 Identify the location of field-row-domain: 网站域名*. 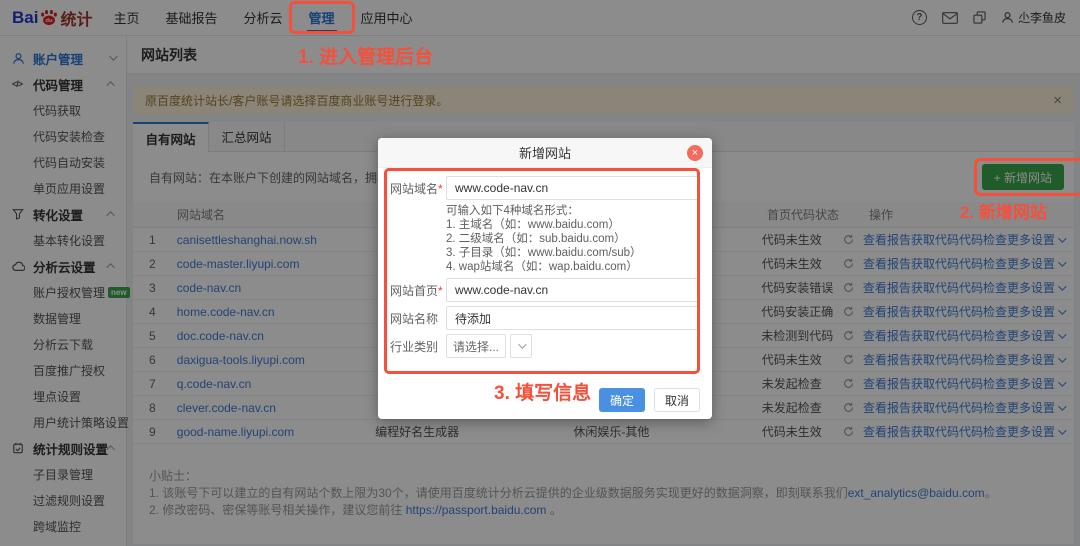
(545, 188).